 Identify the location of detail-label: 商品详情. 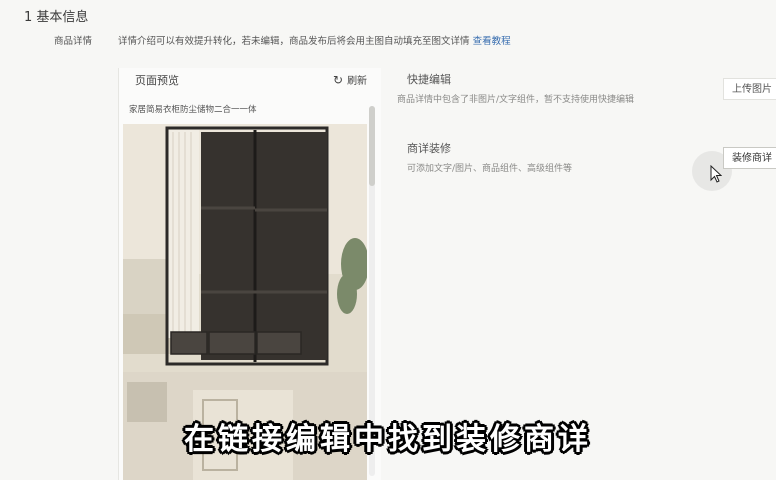
(73, 41).